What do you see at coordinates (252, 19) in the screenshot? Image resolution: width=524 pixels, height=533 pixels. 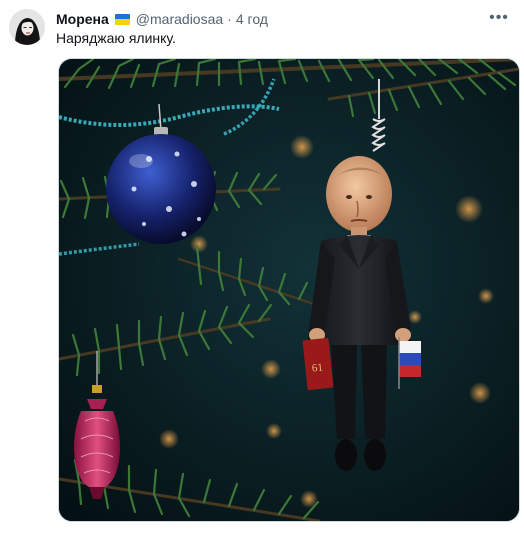 I see `tweet-timestamp: 4 год` at bounding box center [252, 19].